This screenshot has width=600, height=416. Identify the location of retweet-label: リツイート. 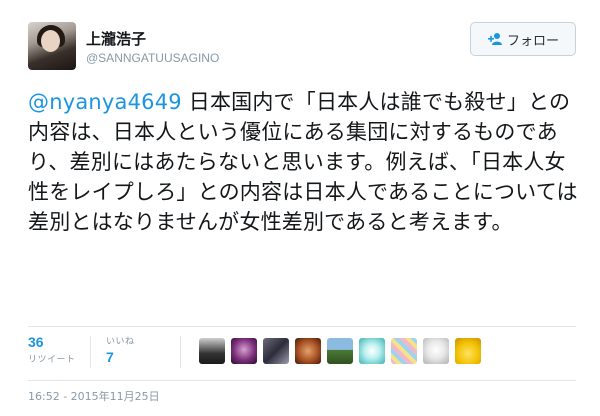
(52, 360).